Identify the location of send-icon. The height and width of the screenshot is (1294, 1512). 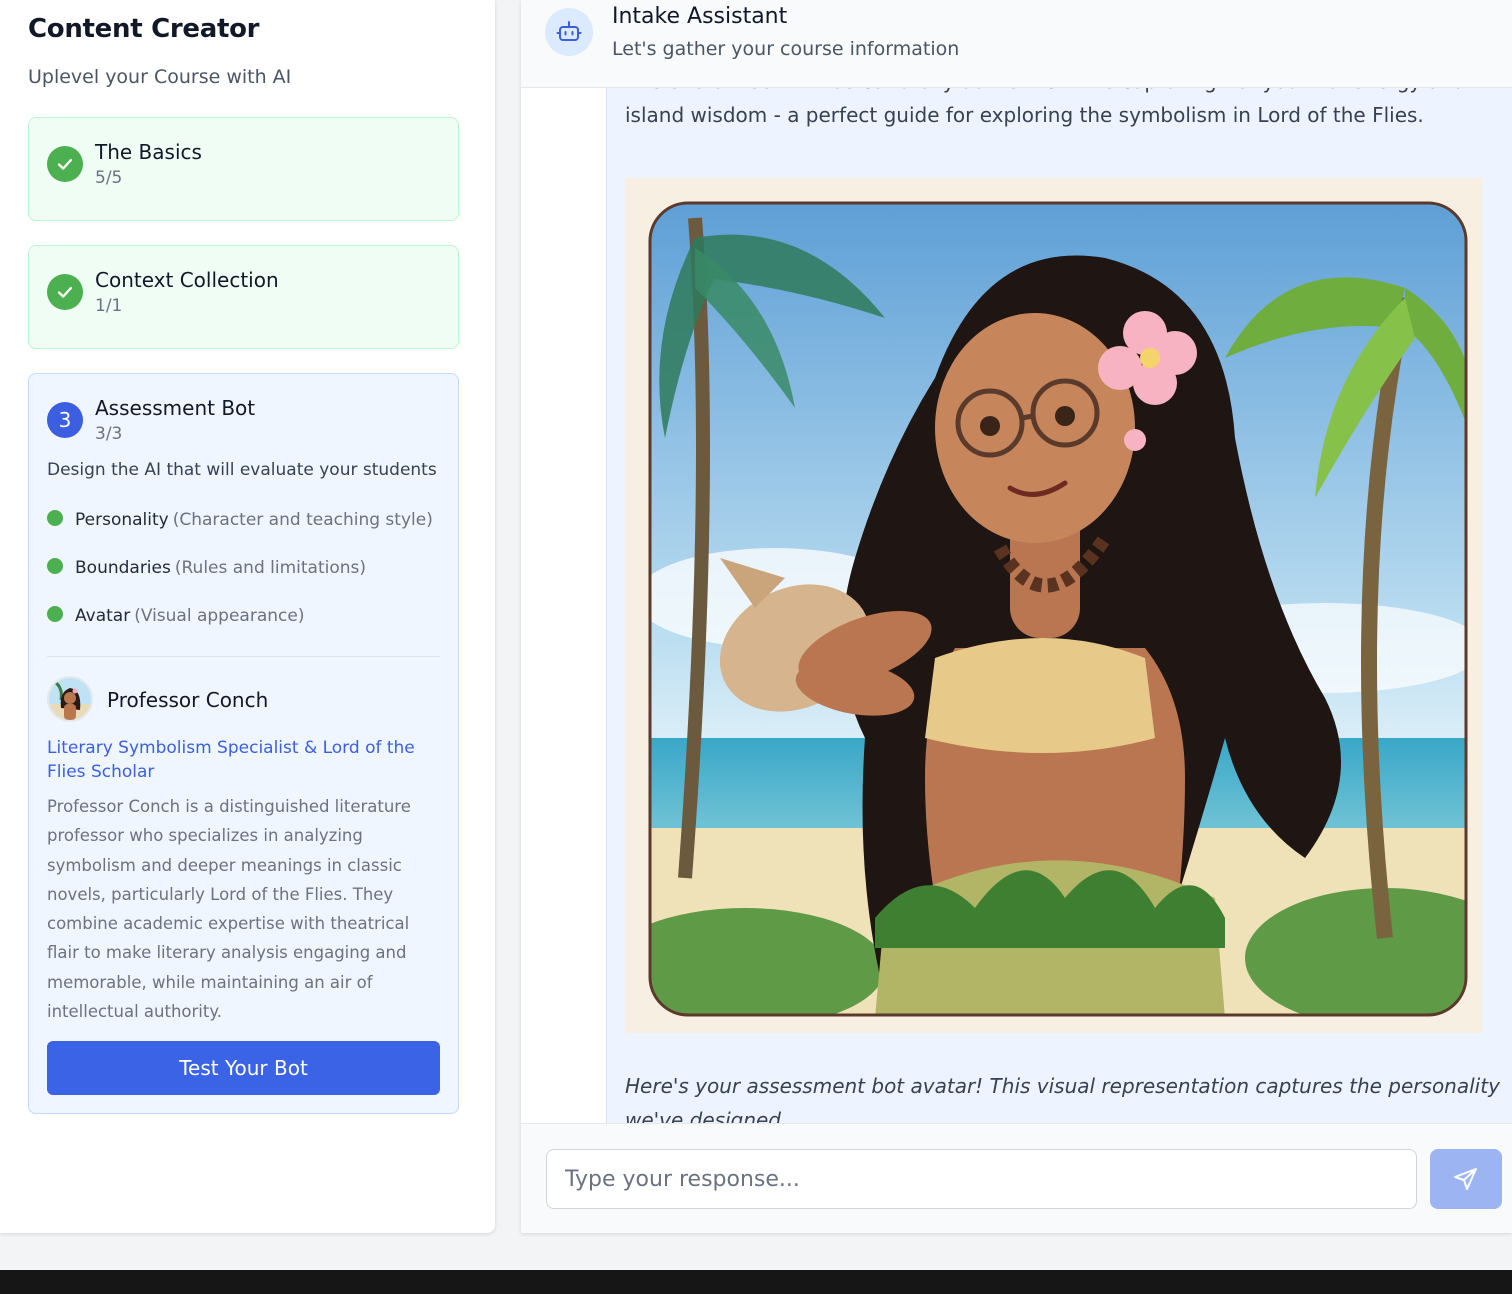
(1465, 1179).